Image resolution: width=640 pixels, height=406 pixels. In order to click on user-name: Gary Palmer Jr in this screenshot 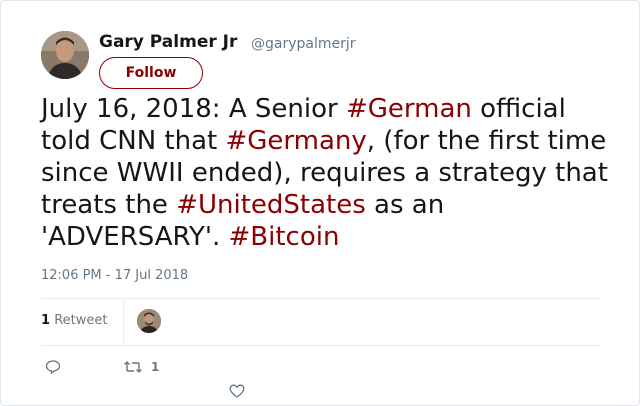, I will do `click(168, 42)`.